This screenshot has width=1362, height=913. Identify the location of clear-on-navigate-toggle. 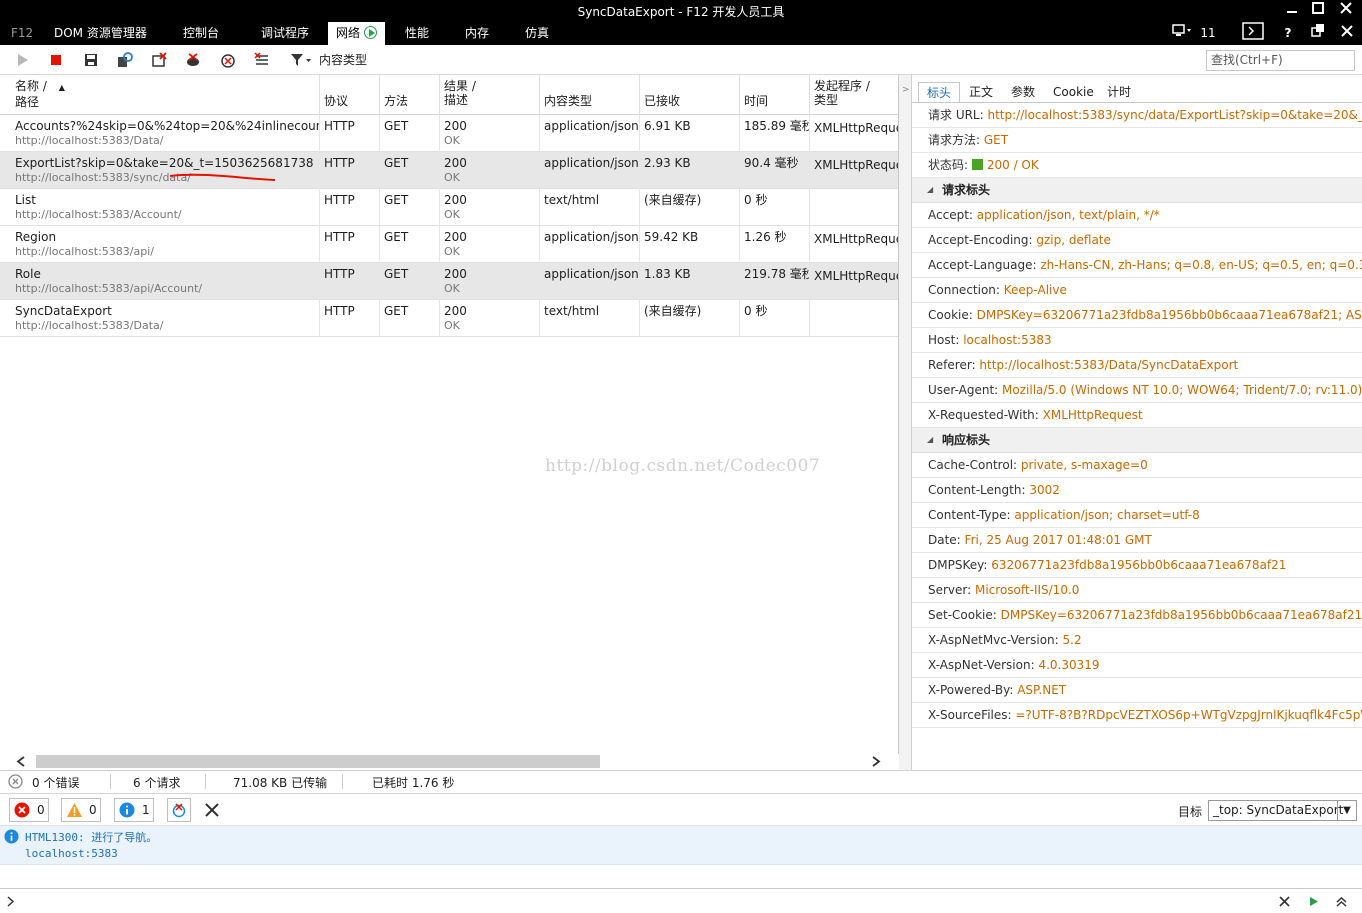
(179, 810).